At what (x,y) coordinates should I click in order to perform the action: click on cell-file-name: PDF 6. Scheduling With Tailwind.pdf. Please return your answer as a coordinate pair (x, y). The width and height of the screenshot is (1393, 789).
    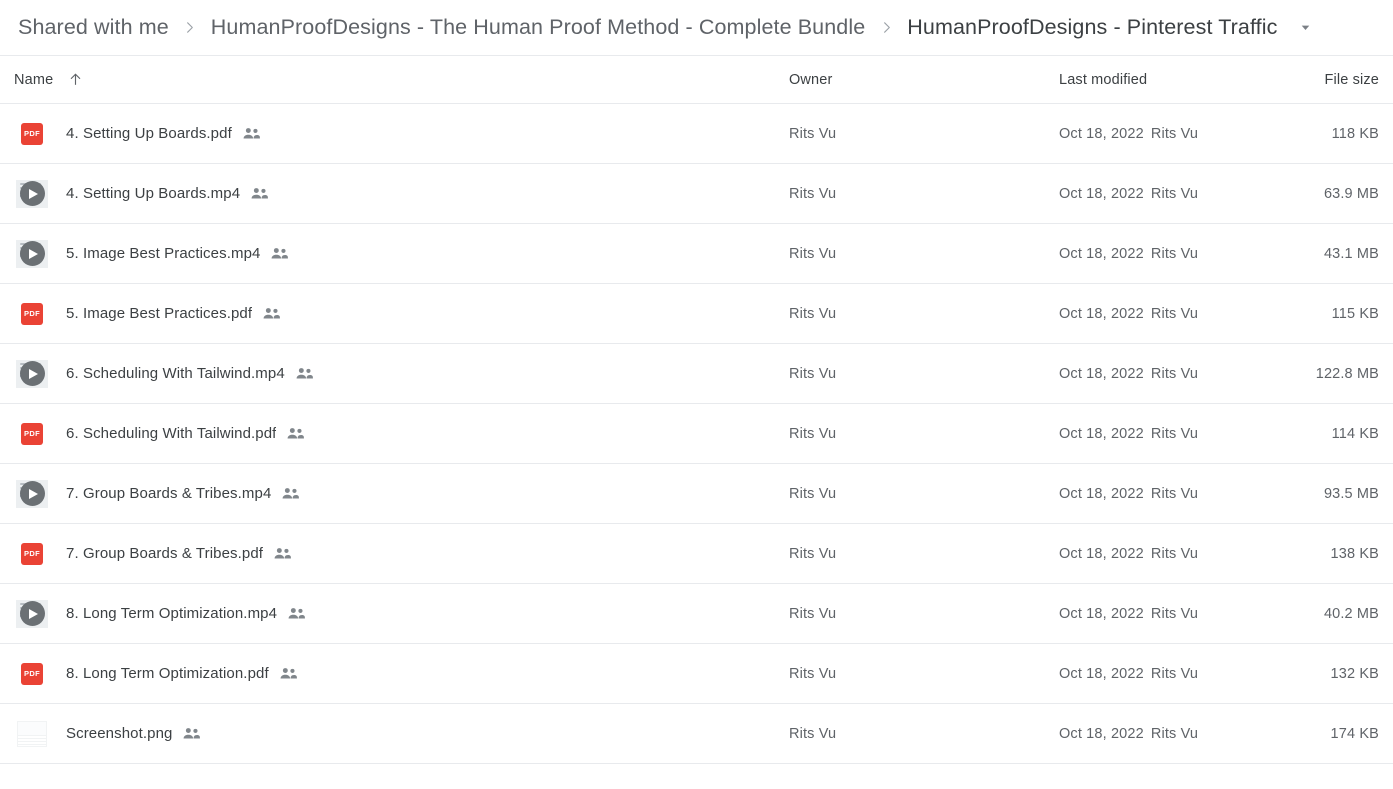
    Looking at the image, I should click on (394, 434).